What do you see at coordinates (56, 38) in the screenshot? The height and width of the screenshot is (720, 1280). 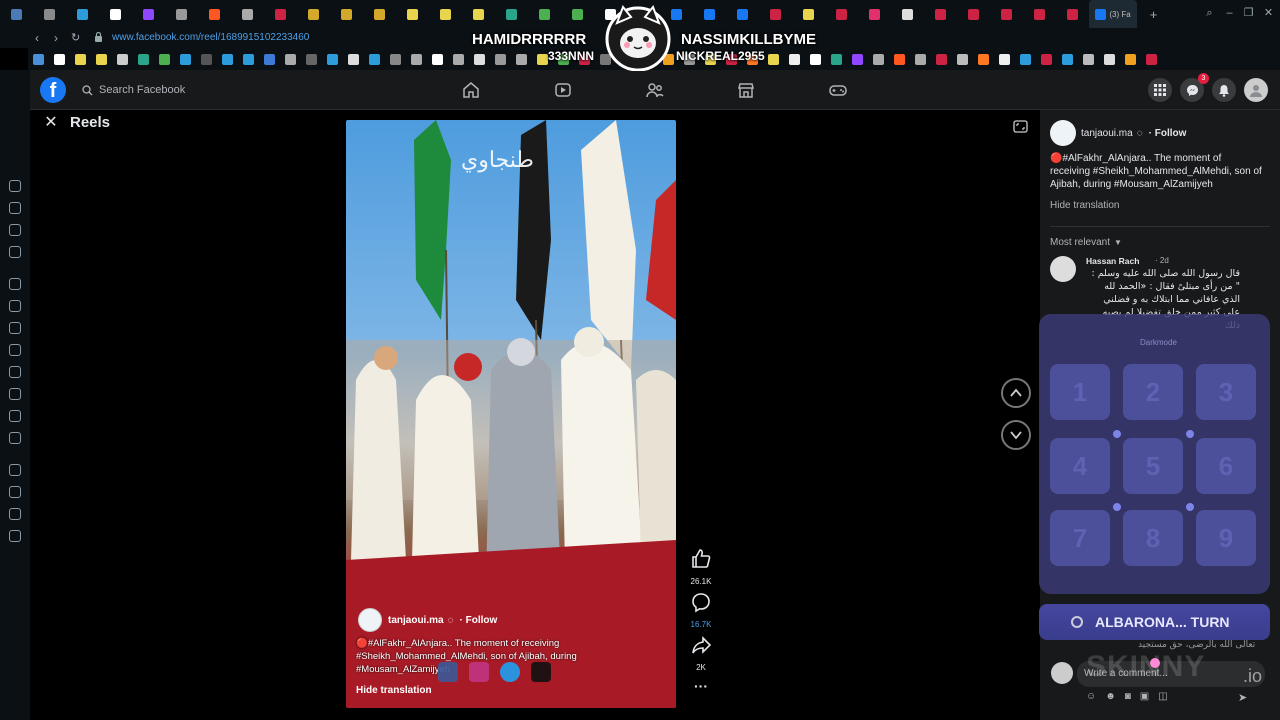 I see `forward-icon: ›` at bounding box center [56, 38].